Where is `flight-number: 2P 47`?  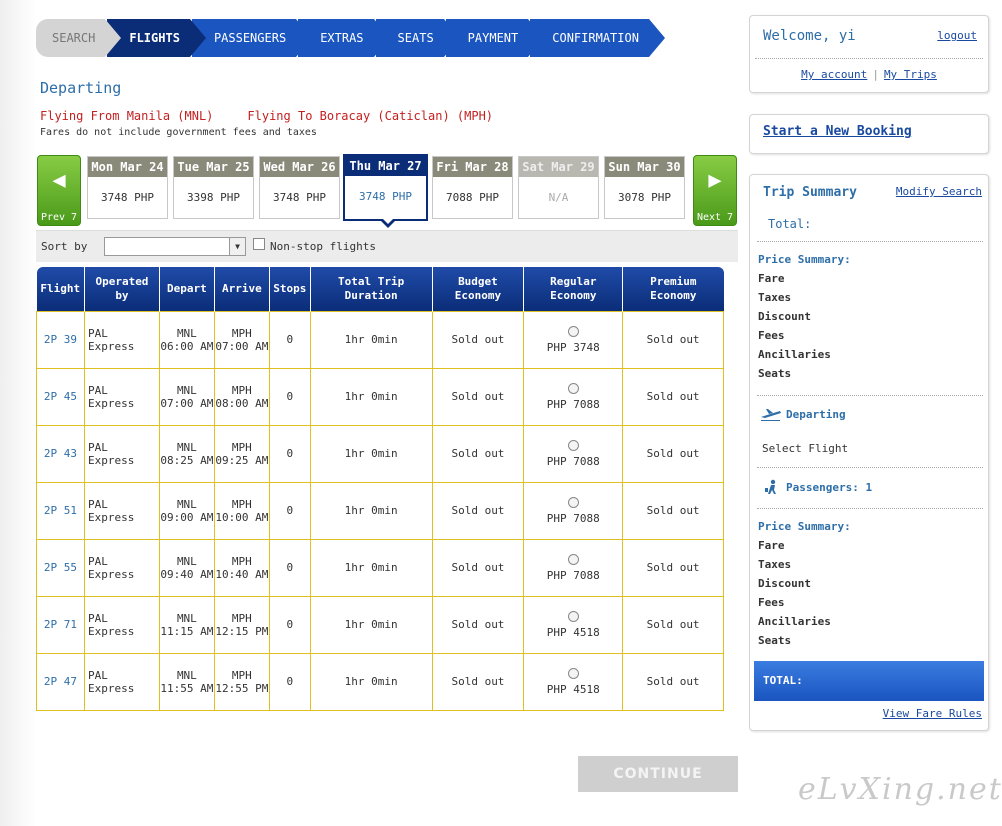
flight-number: 2P 47 is located at coordinates (60, 681).